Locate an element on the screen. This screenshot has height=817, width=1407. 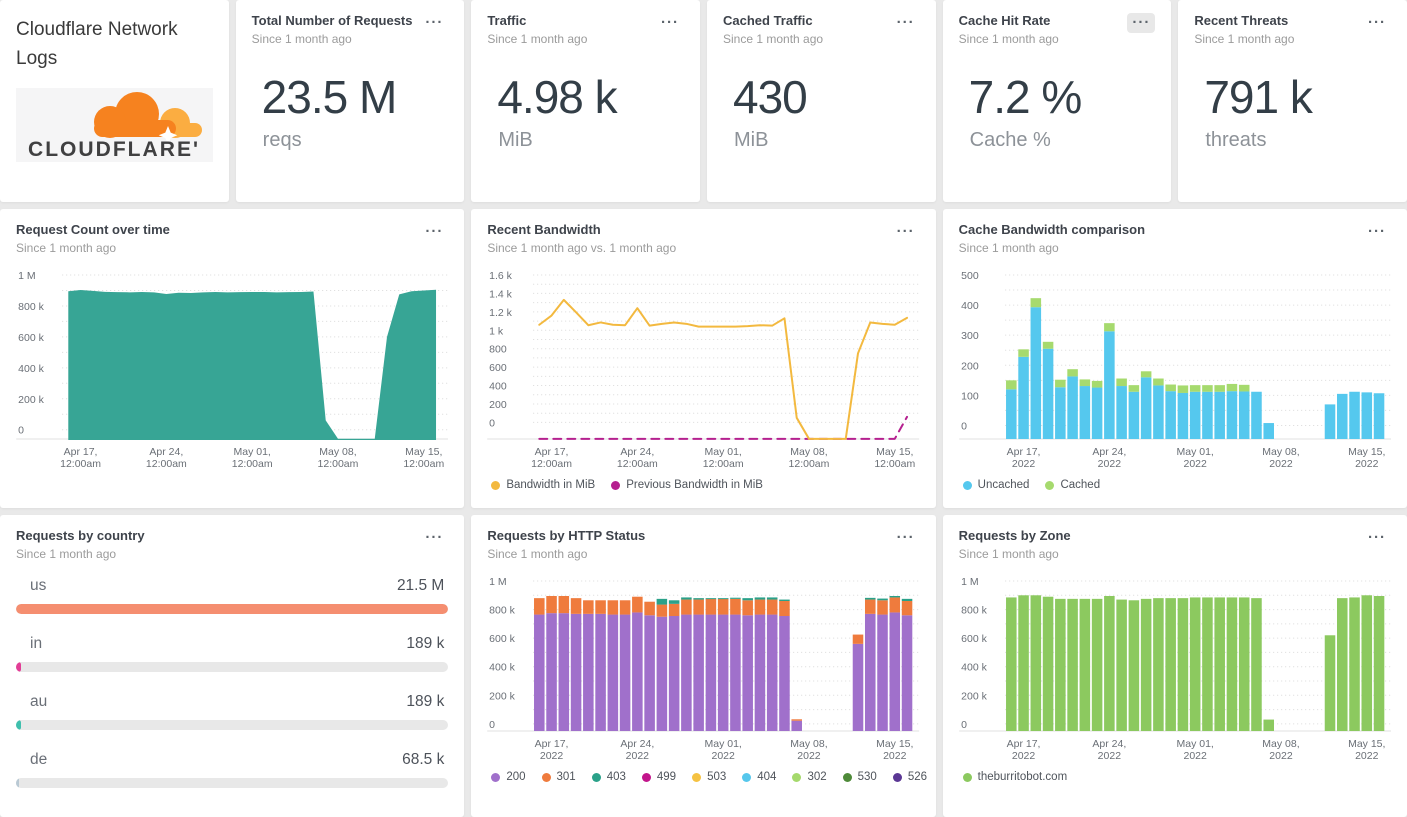
legend-item: 200 is located at coordinates (508, 777).